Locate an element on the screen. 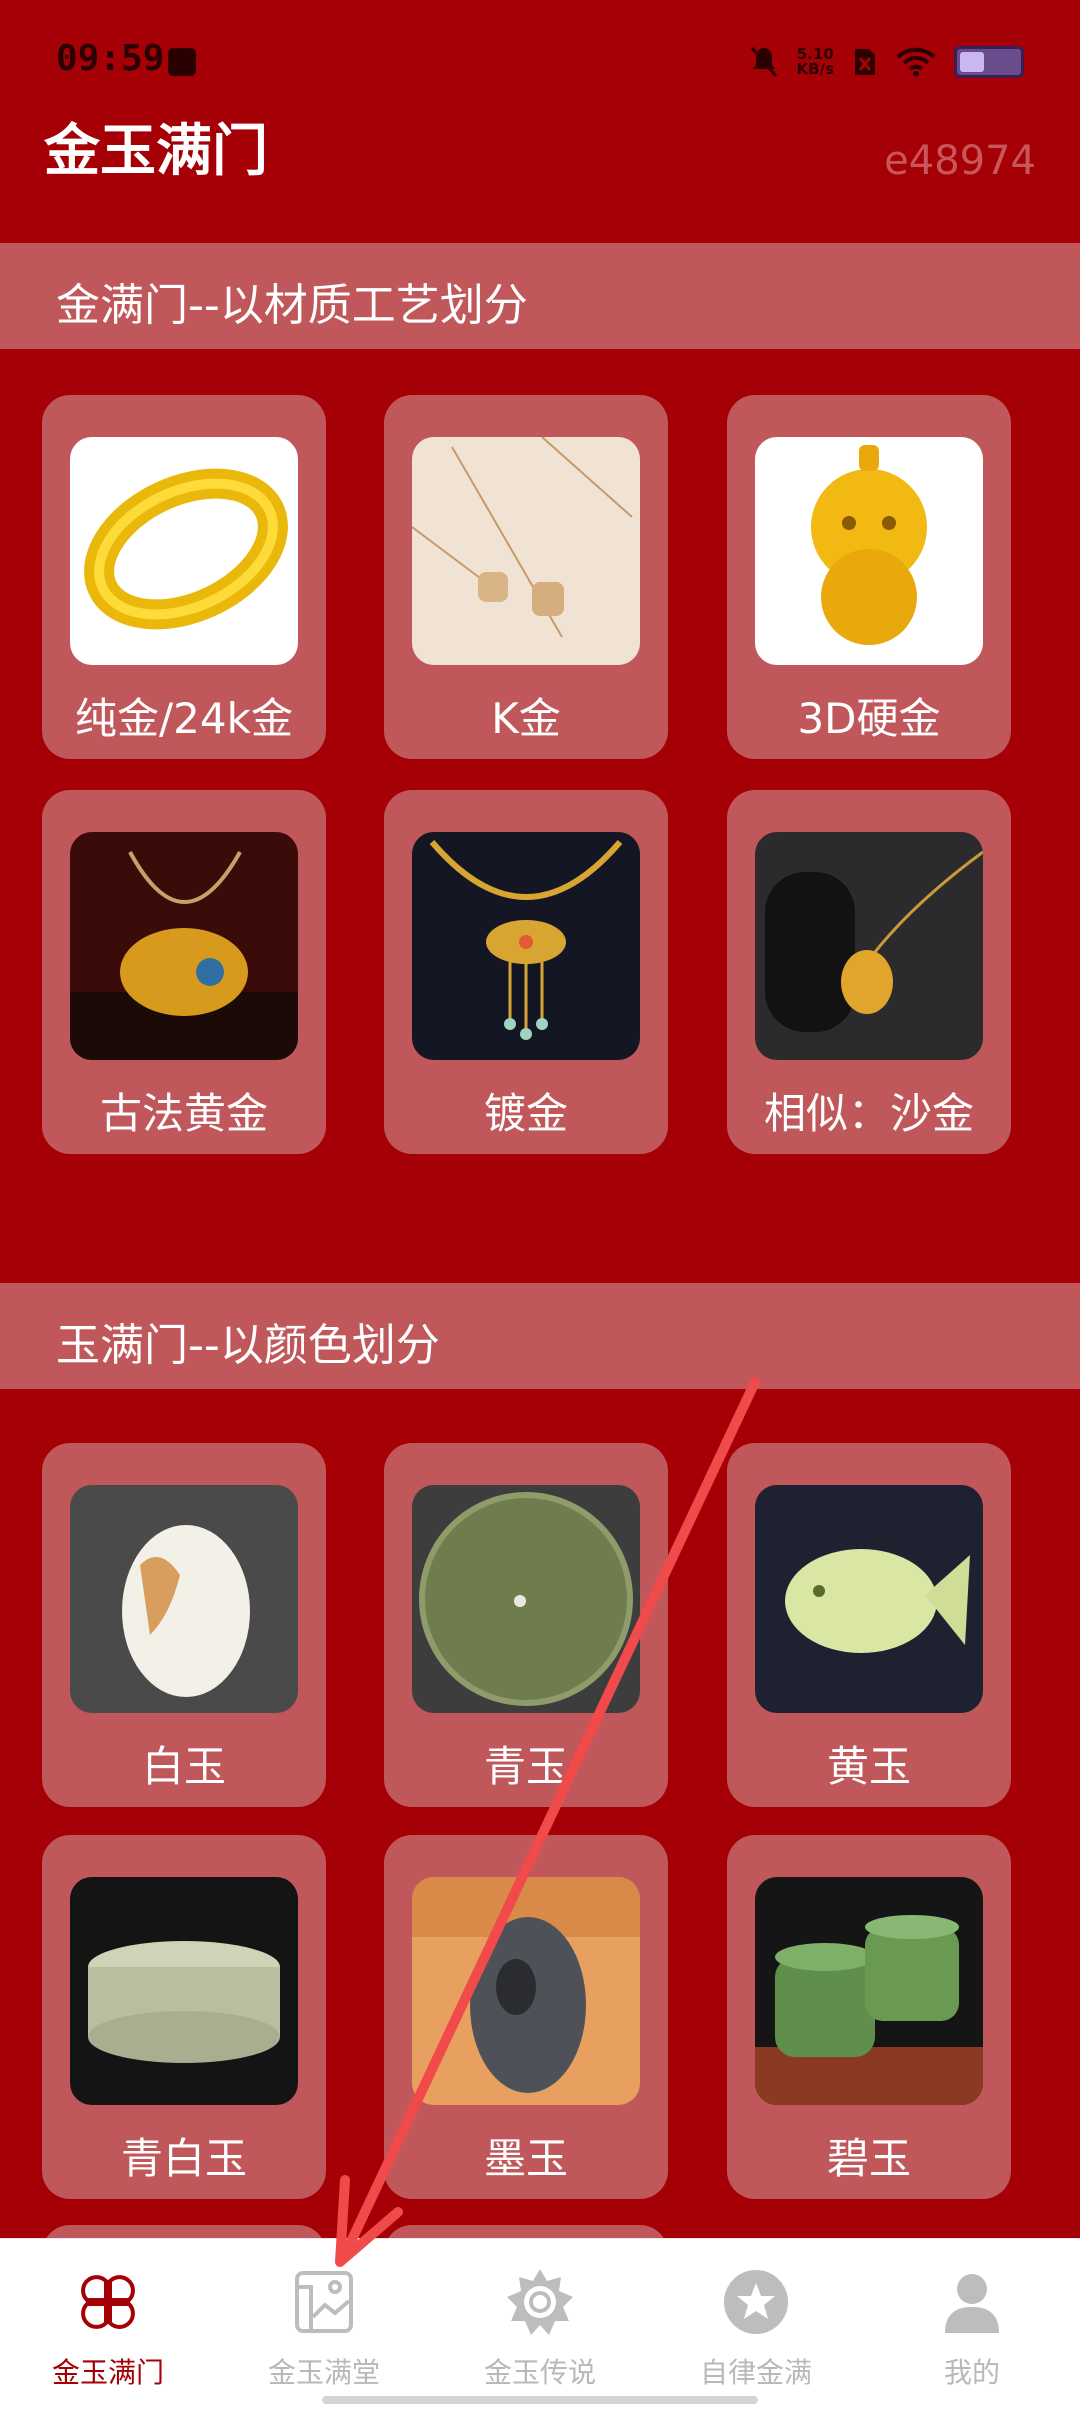  sand-gold-pendant-image is located at coordinates (869, 946).